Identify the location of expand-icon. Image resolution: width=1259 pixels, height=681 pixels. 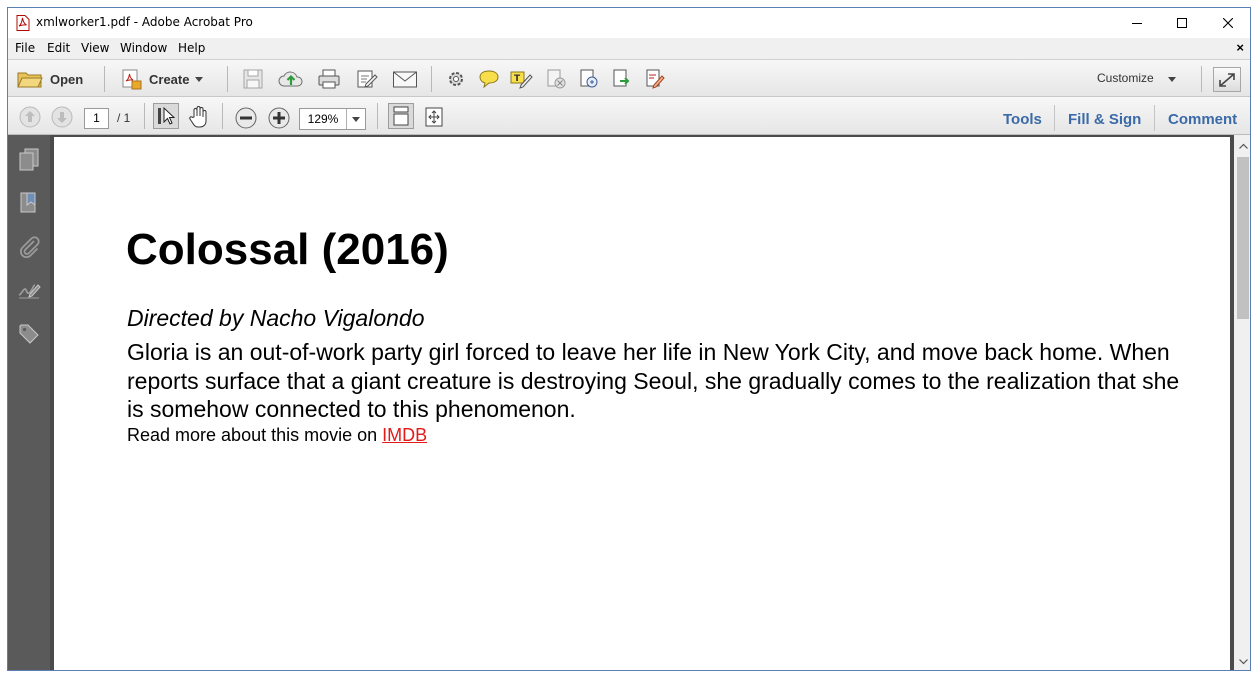
(1227, 80).